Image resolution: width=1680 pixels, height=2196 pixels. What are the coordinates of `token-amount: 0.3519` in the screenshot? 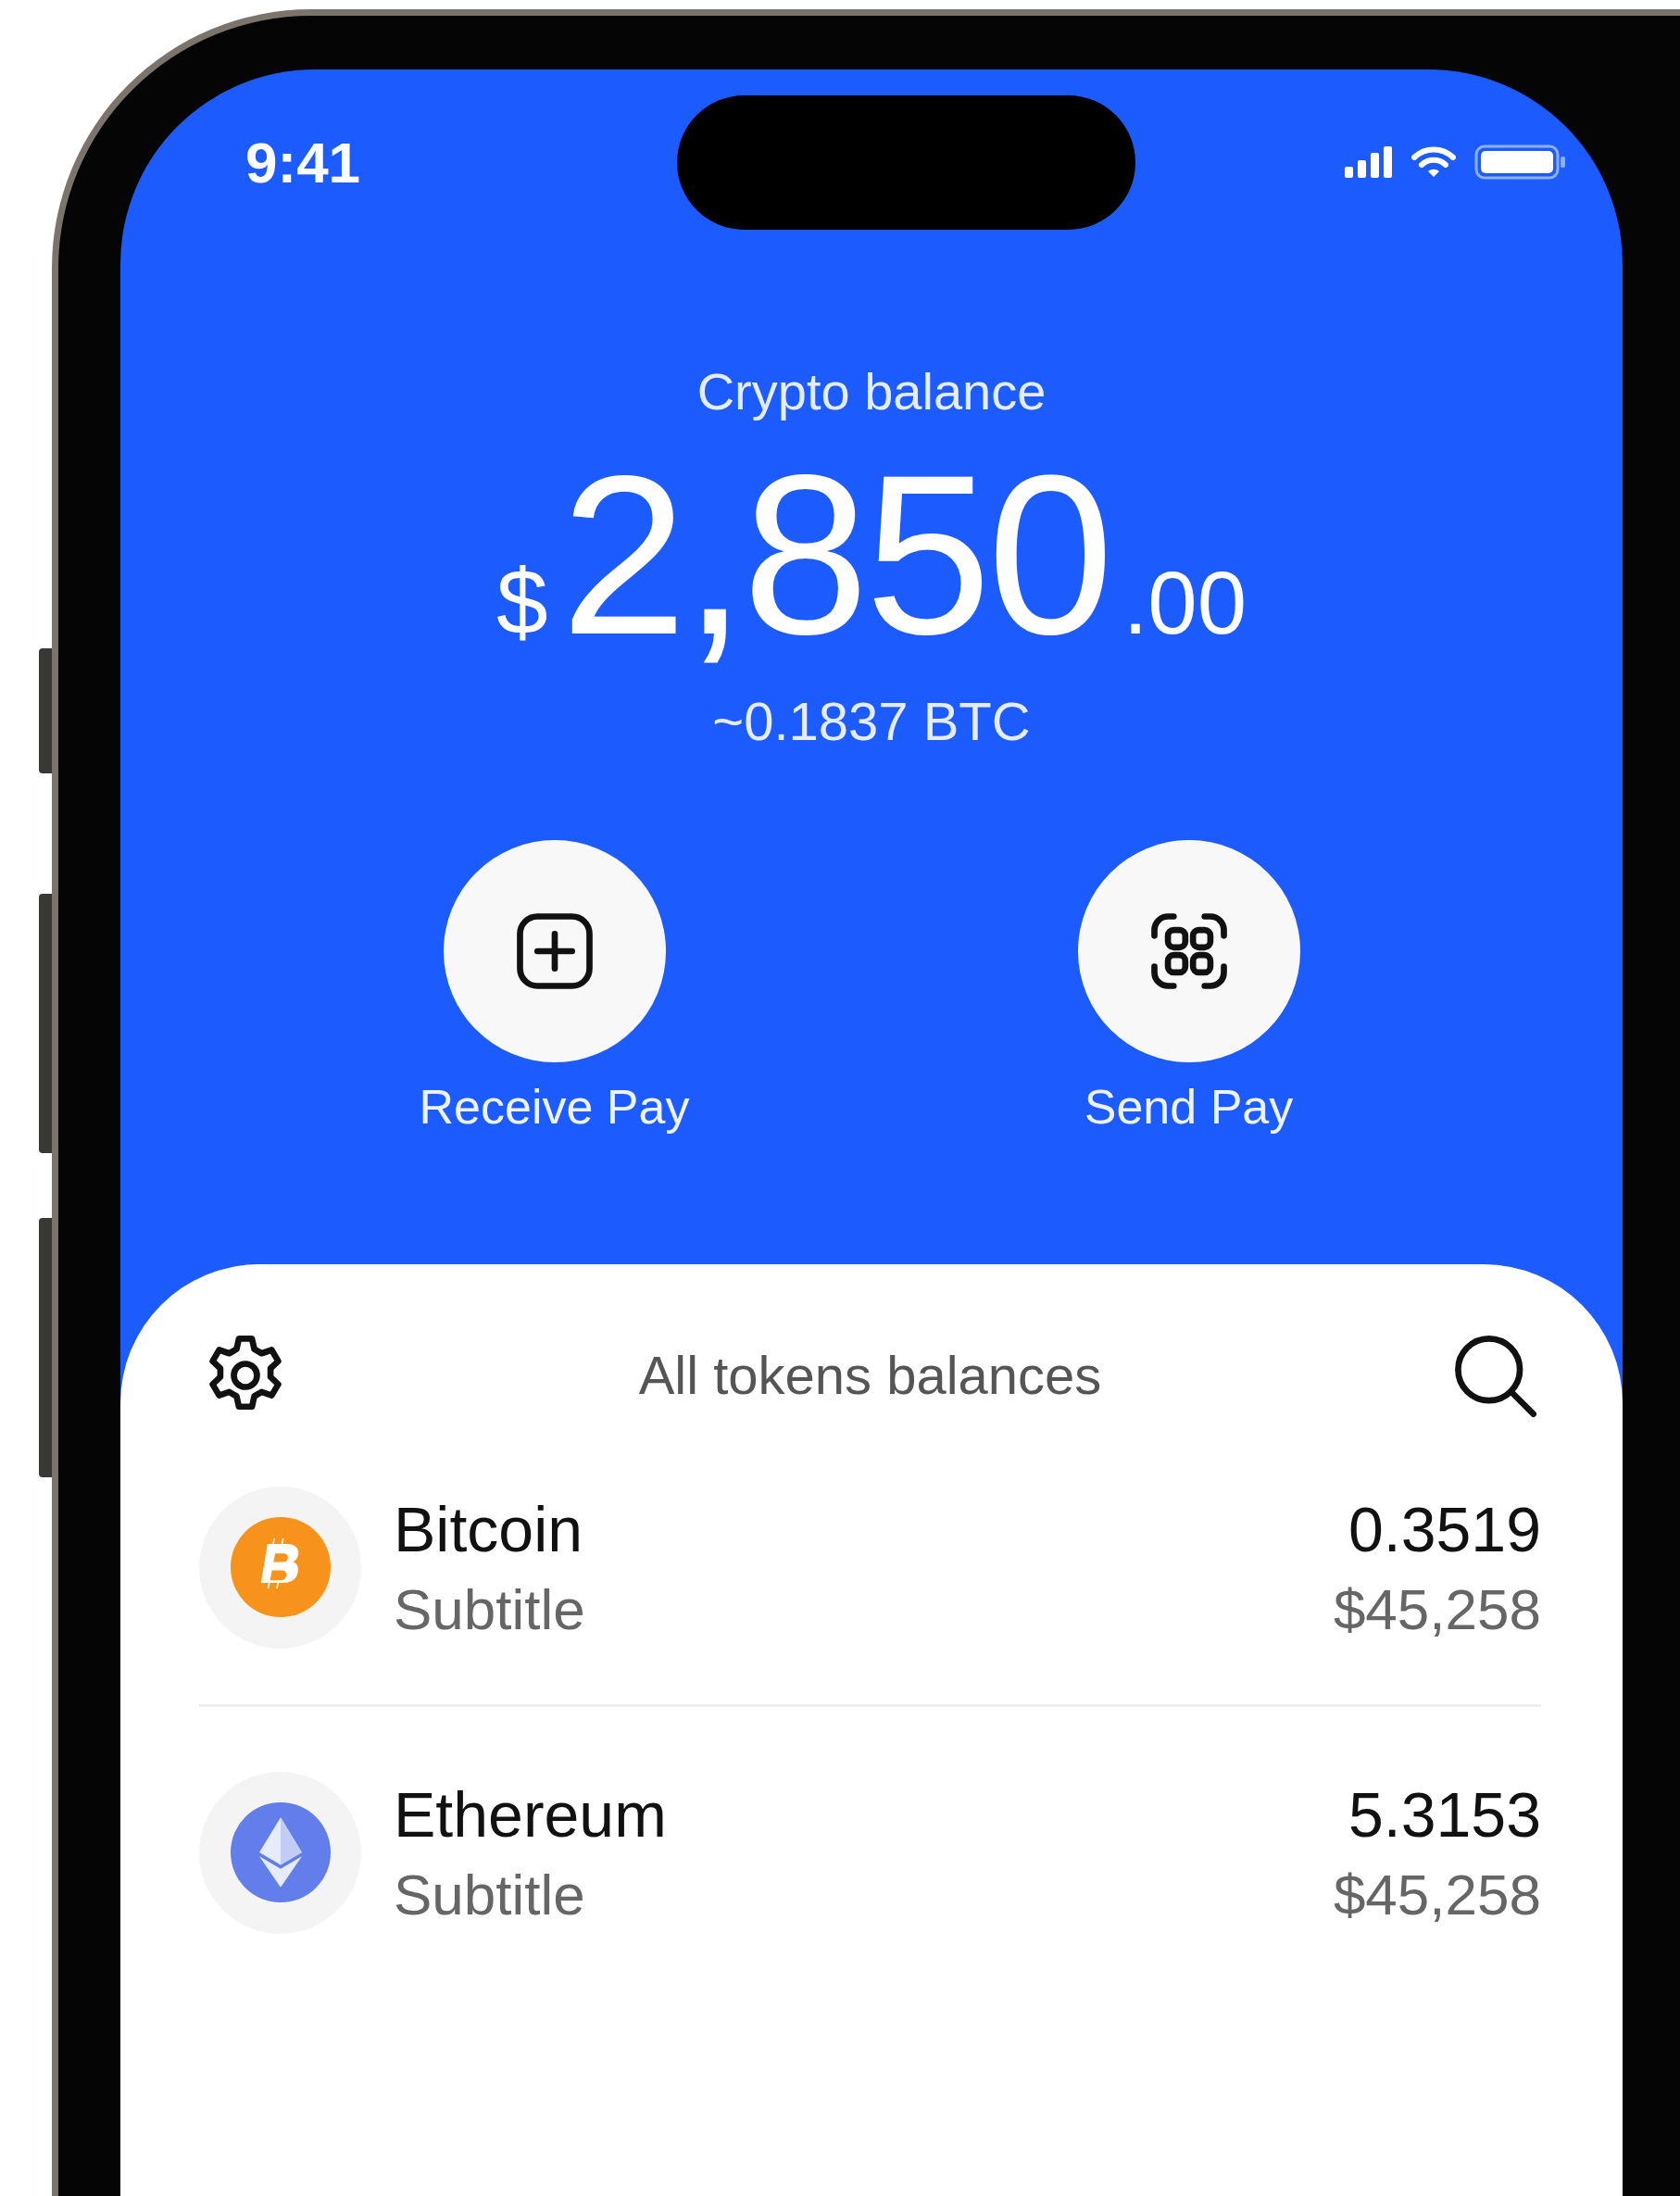 It's located at (1444, 1528).